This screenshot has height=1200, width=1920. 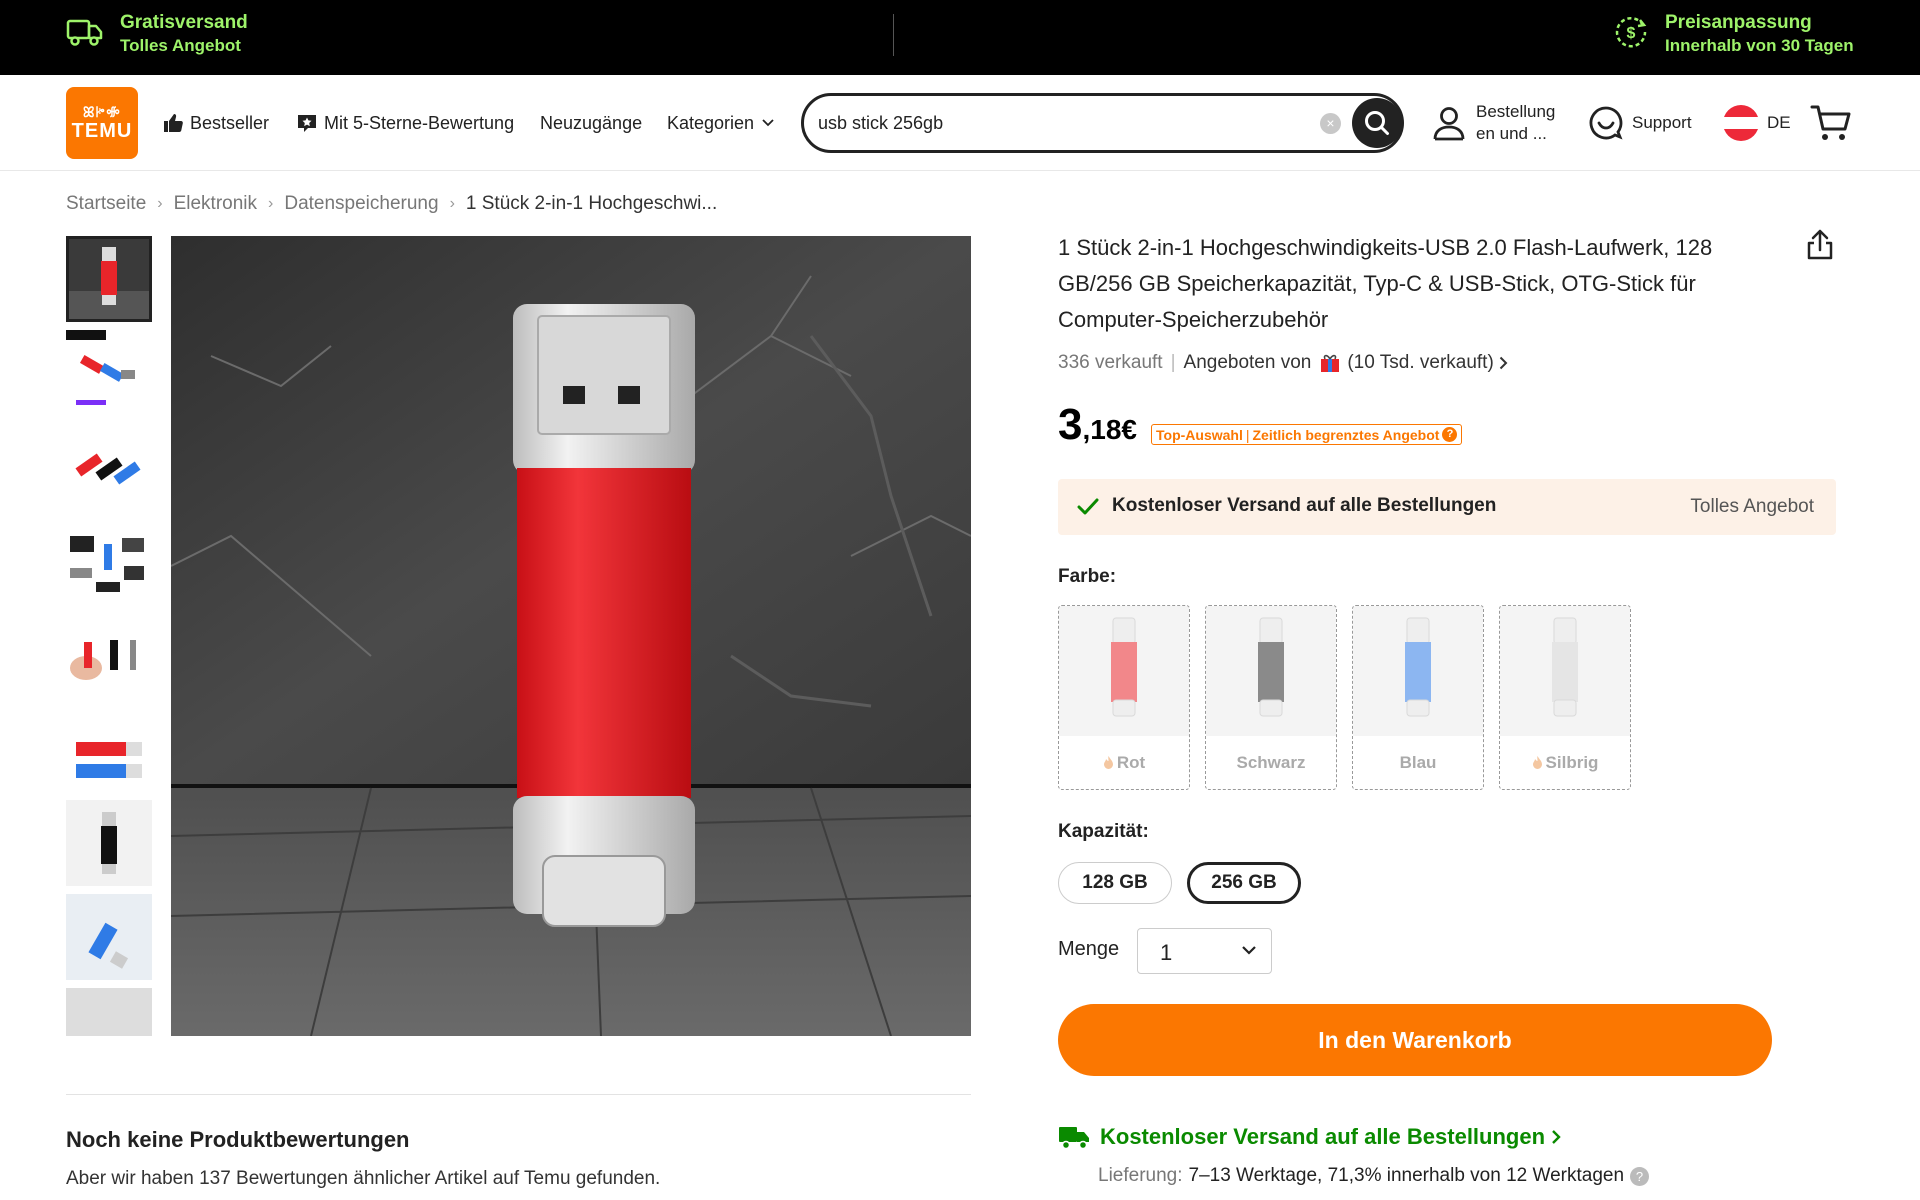 What do you see at coordinates (173, 123) in the screenshot?
I see `thumbs-up-icon` at bounding box center [173, 123].